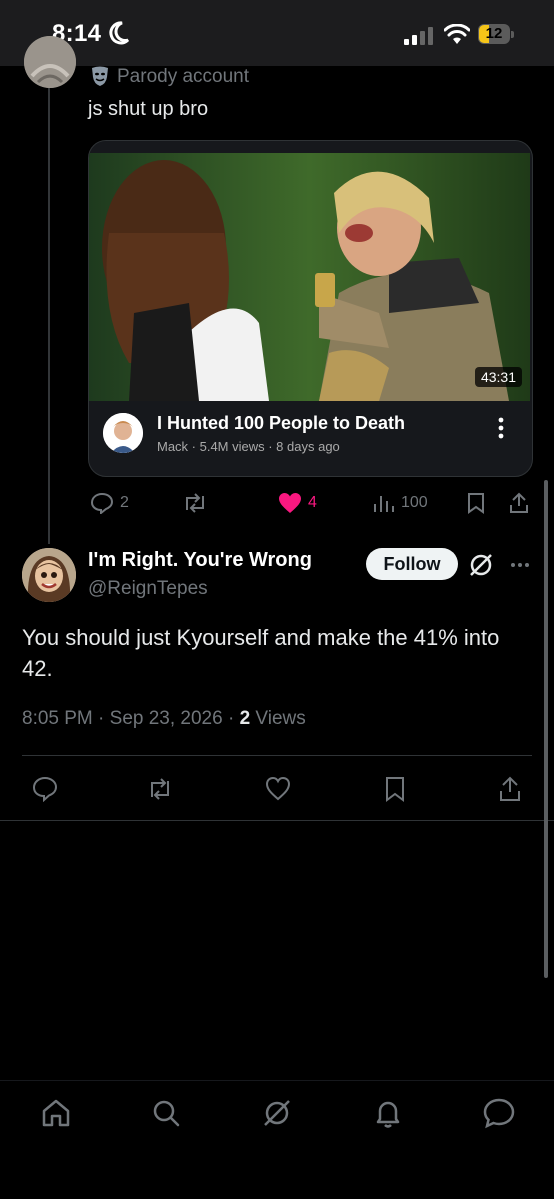 This screenshot has width=554, height=1199. Describe the element at coordinates (520, 565) in the screenshot. I see `more-options-icon` at that location.